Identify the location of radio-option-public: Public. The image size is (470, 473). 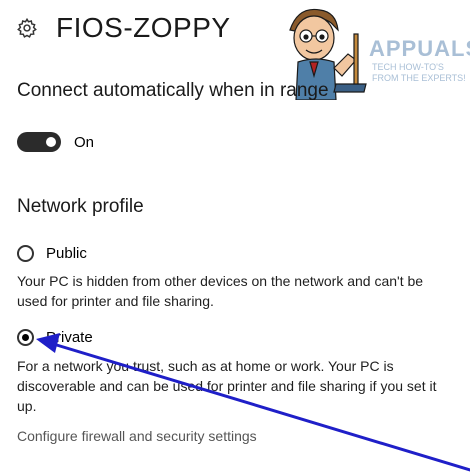
(52, 253).